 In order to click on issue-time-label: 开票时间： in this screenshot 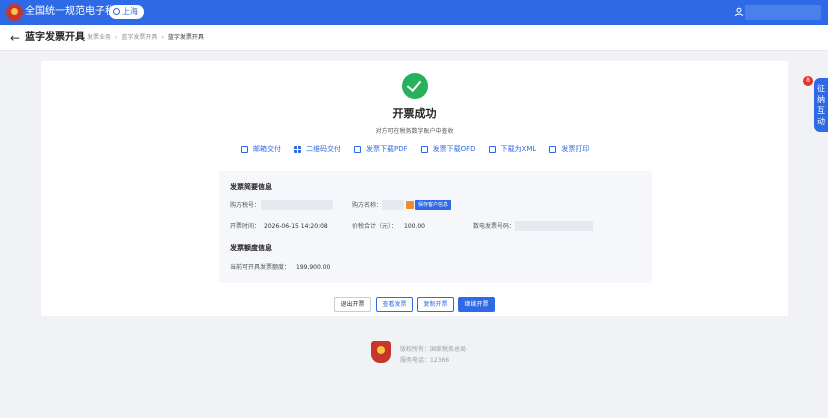, I will do `click(245, 226)`.